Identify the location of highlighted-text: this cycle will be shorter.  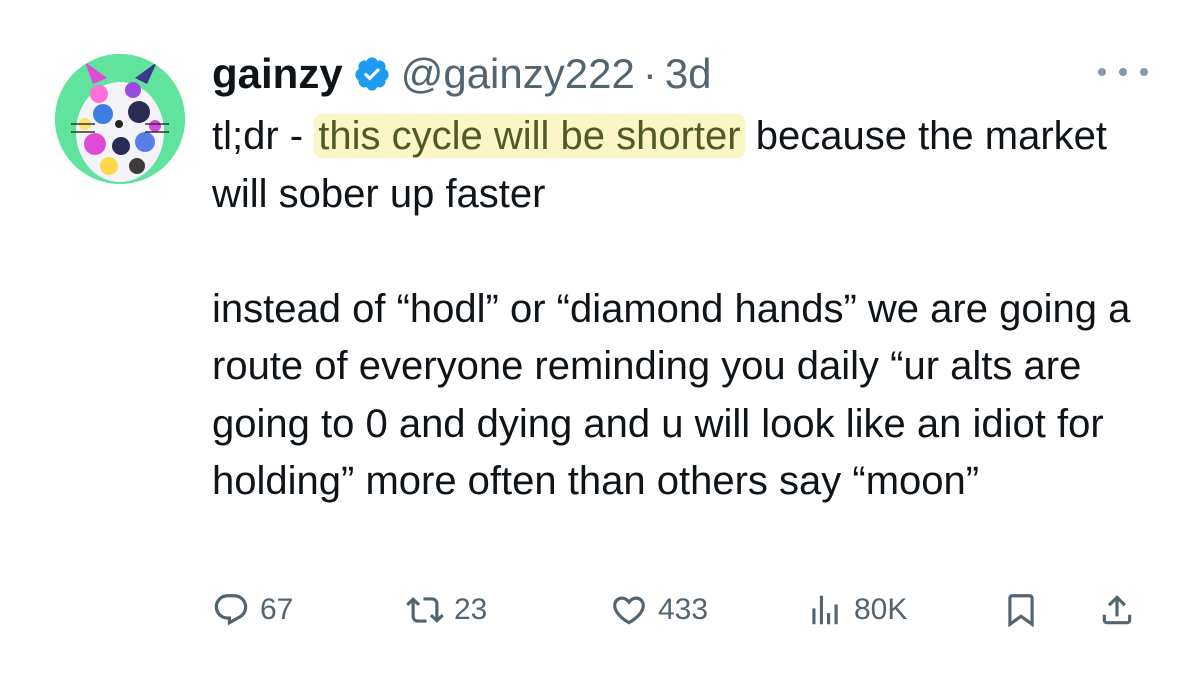
(529, 136).